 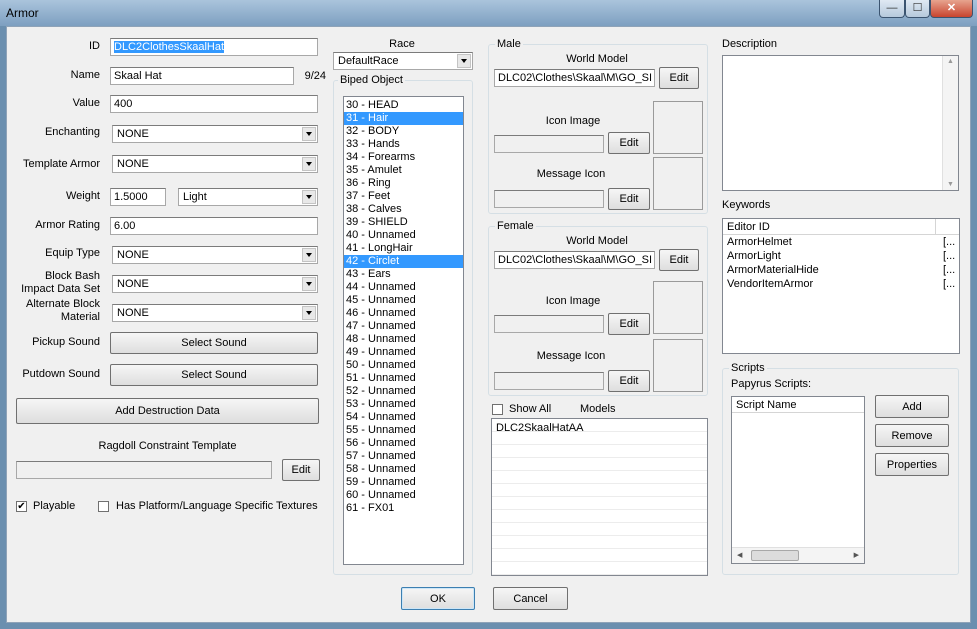 I want to click on models-list: DLC2SkaalHatAA, so click(x=599, y=497).